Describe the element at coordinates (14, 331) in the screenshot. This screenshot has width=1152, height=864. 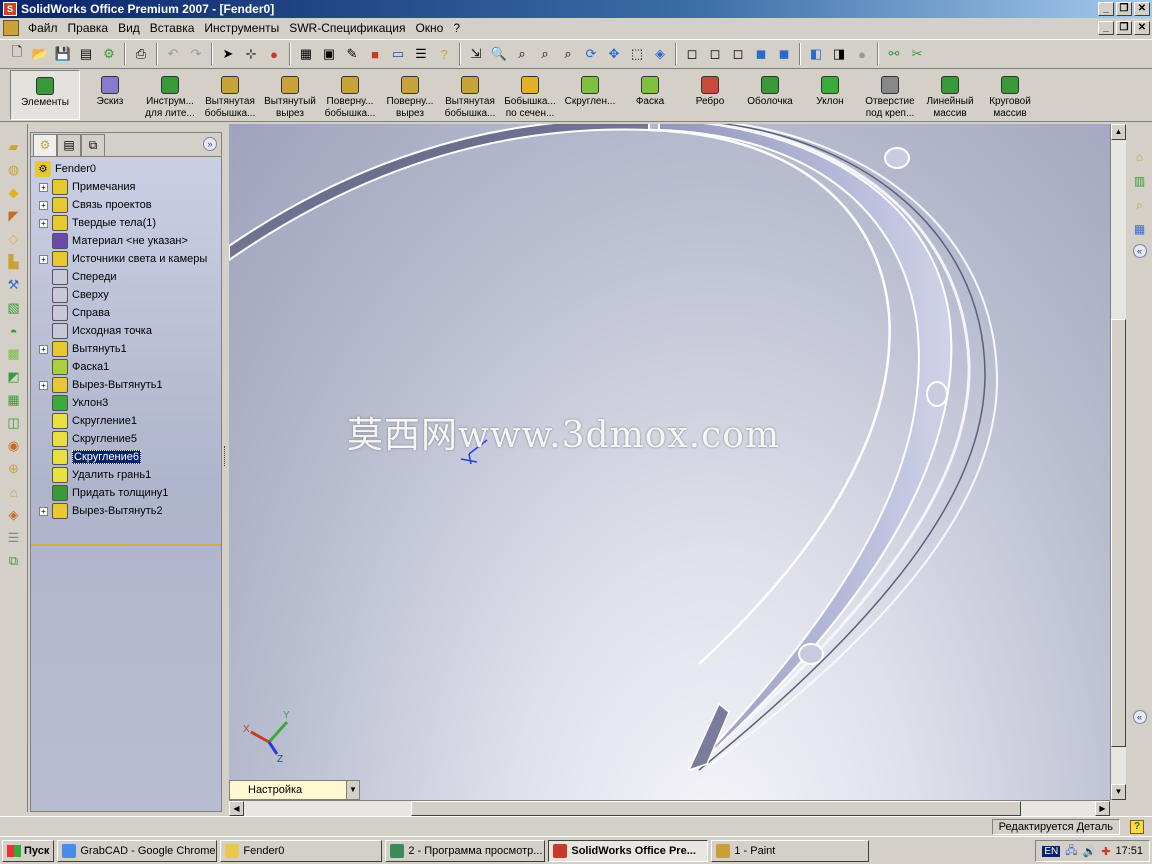
I see `dome-icon: ◓` at that location.